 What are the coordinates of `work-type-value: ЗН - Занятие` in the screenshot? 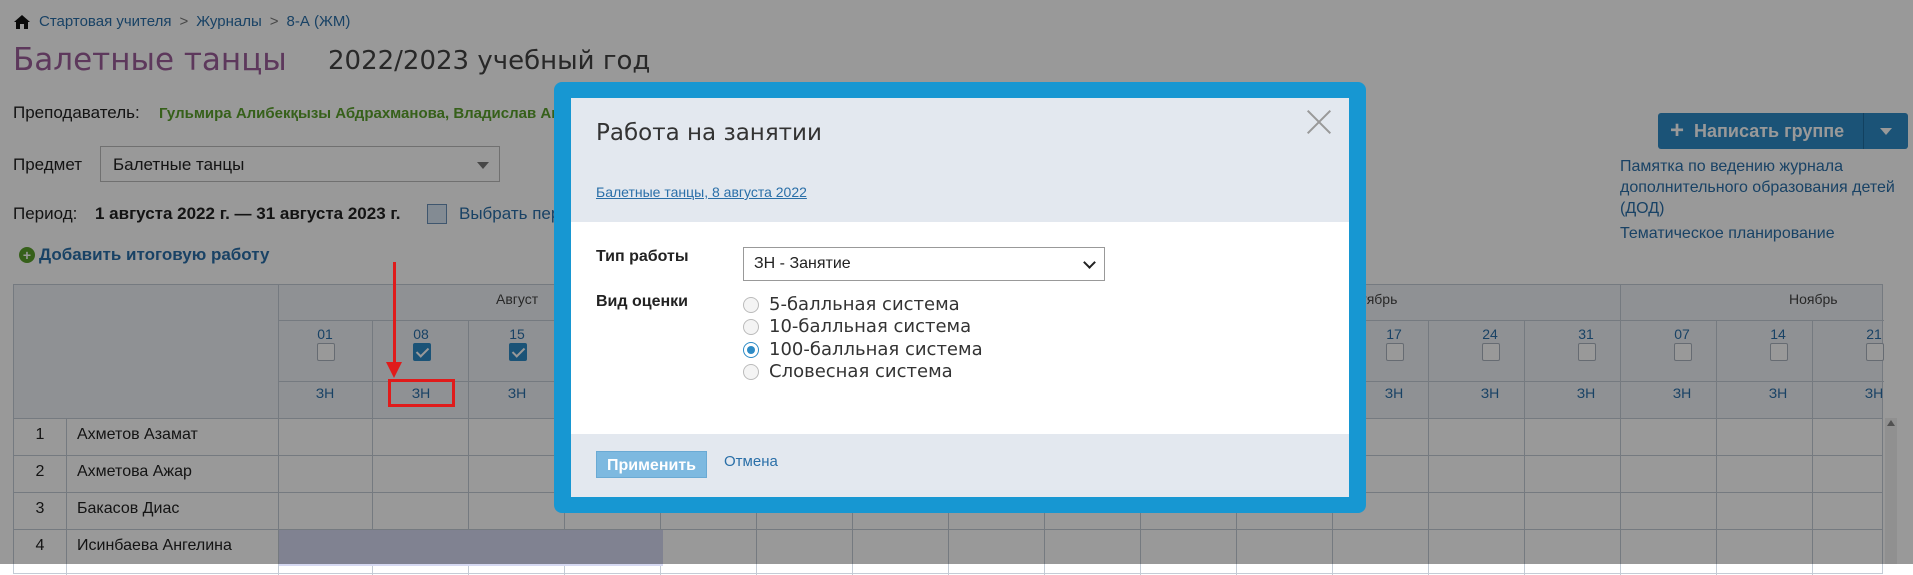 It's located at (802, 263).